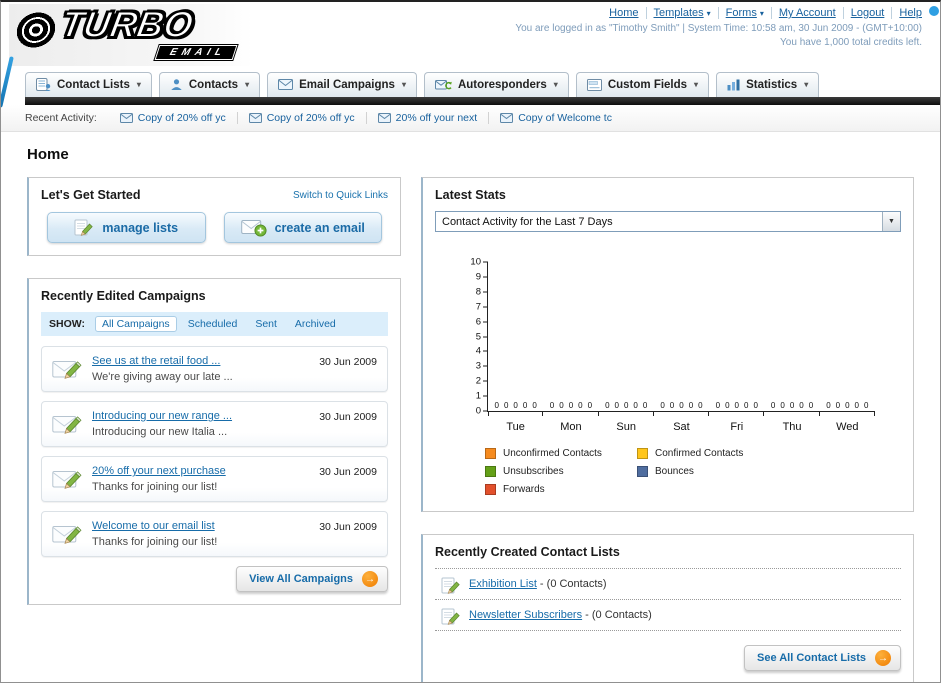 The width and height of the screenshot is (941, 683). Describe the element at coordinates (340, 195) in the screenshot. I see `switch-quick-links-link: Switch to Quick Links` at that location.